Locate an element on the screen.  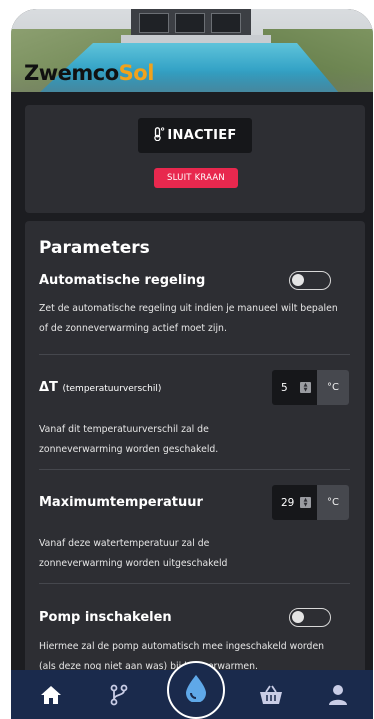
water-drop-icon is located at coordinates (196, 690).